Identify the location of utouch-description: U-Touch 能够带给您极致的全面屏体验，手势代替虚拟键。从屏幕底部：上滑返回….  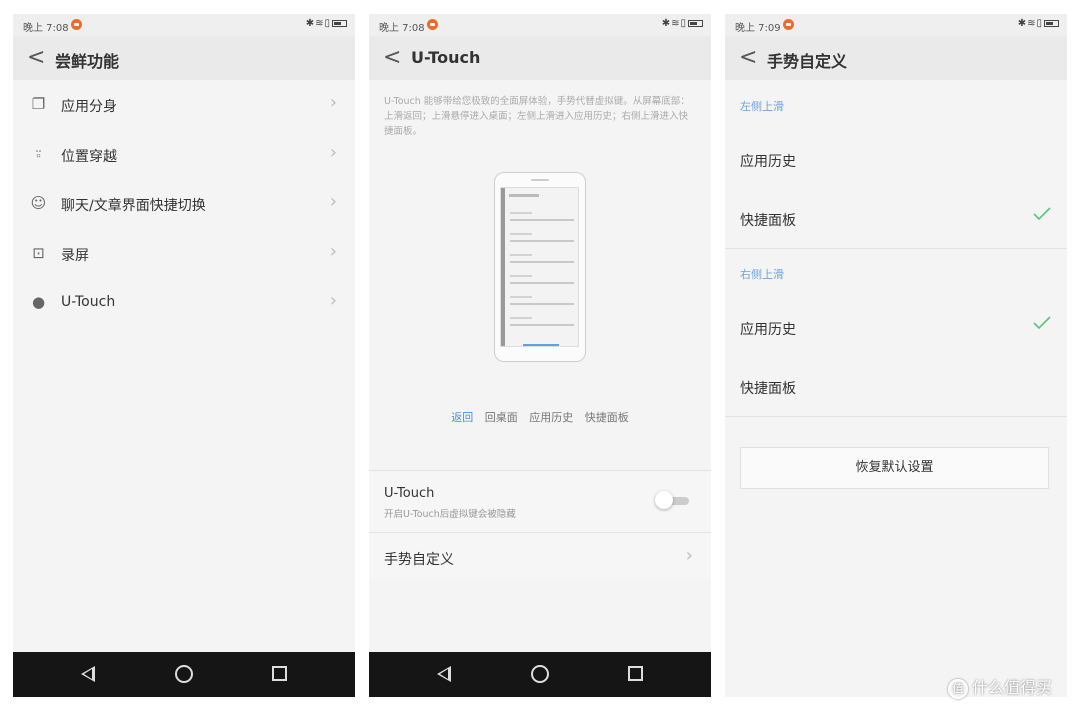
(537, 116).